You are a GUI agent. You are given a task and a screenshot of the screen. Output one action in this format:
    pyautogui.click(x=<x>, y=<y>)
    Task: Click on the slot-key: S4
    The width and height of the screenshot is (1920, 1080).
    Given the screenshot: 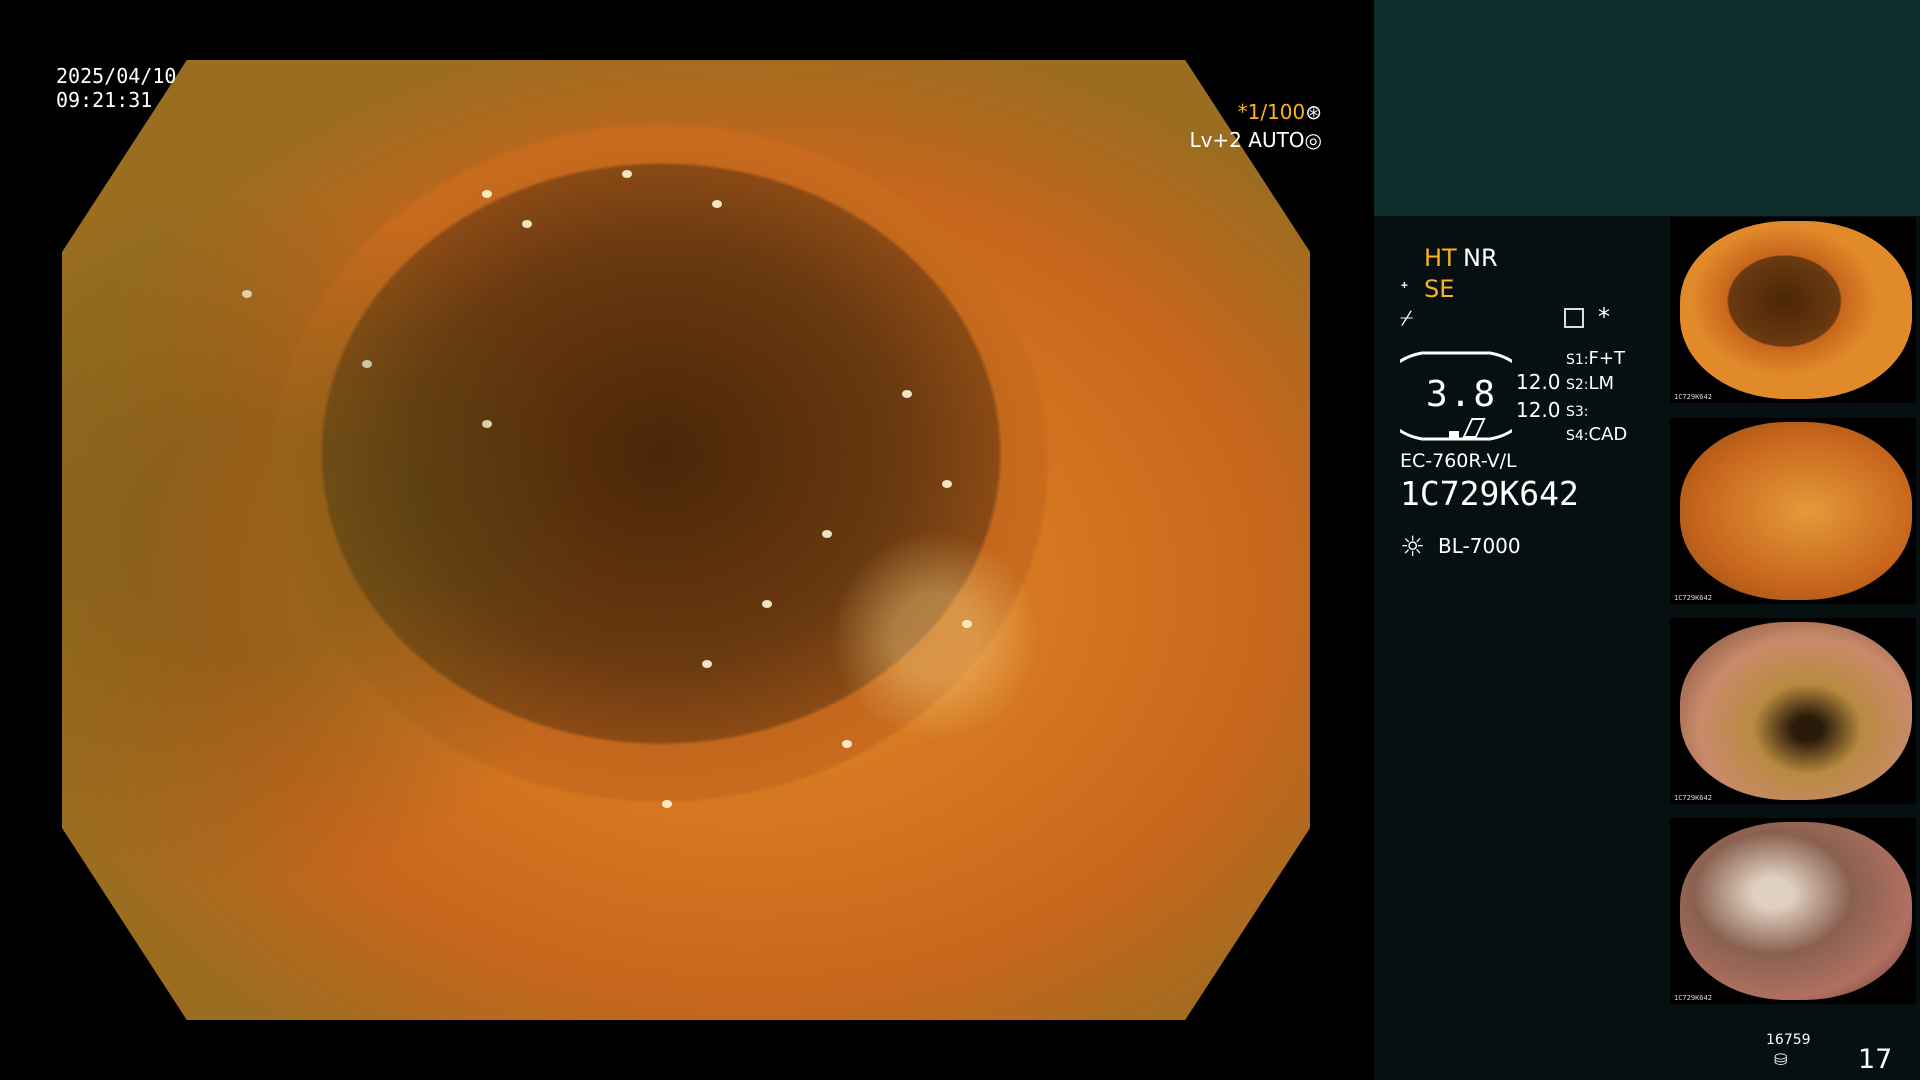 What is the action you would take?
    pyautogui.click(x=1575, y=436)
    